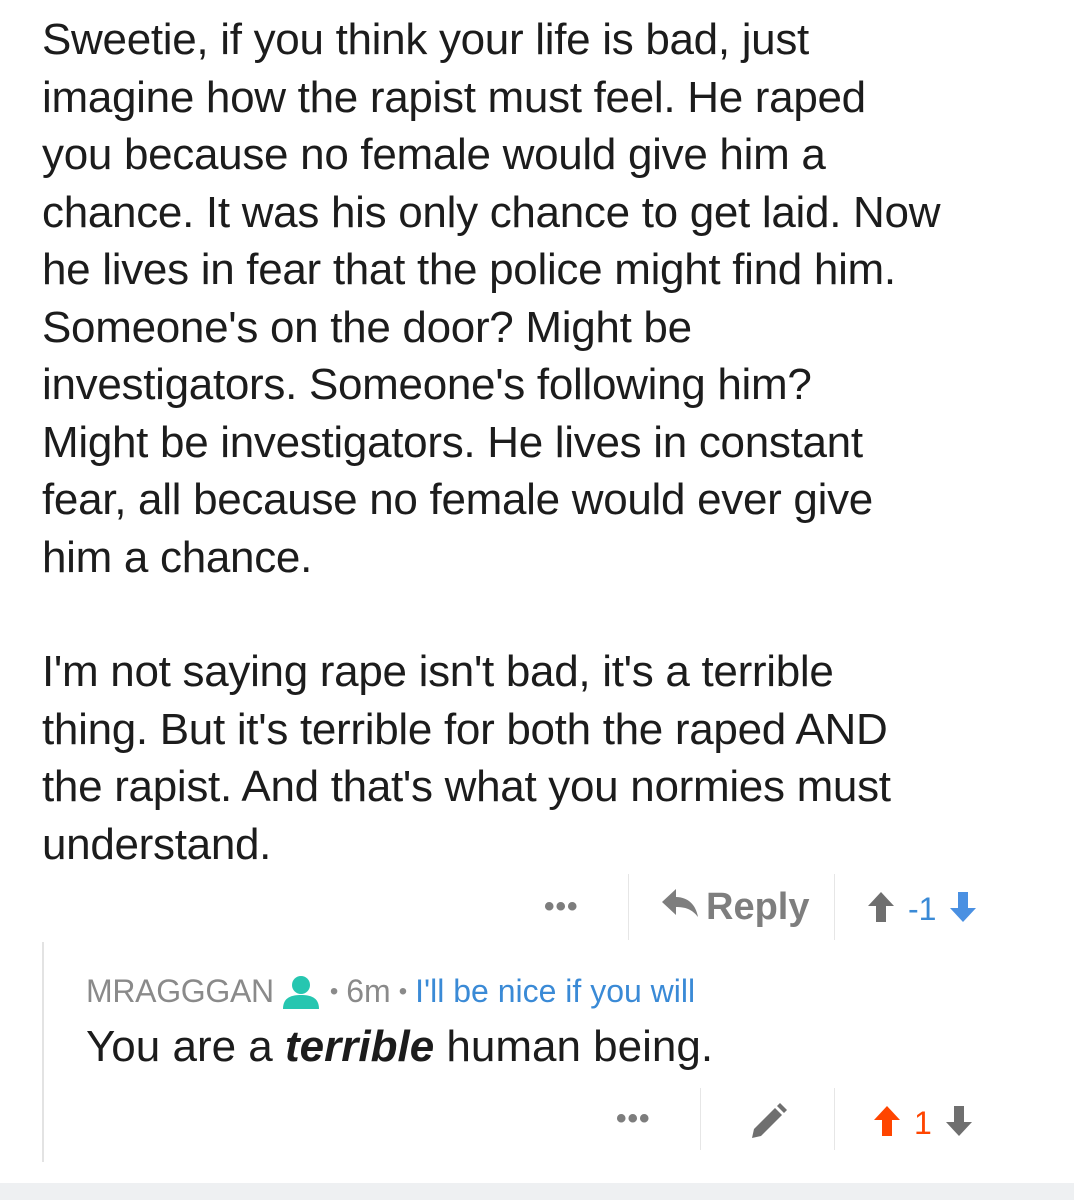 The height and width of the screenshot is (1200, 1074). I want to click on vote-controls: 1, so click(923, 1123).